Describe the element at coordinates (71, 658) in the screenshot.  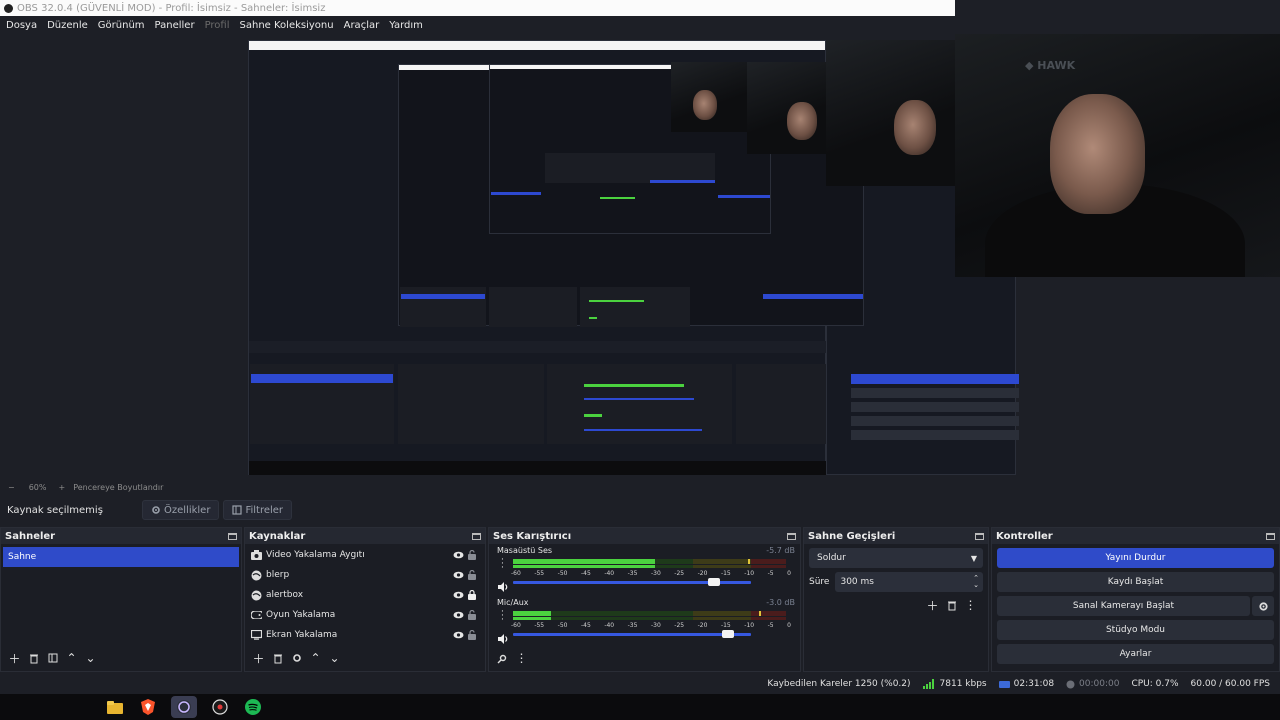
I see `move-scene-up-button: ⌃` at that location.